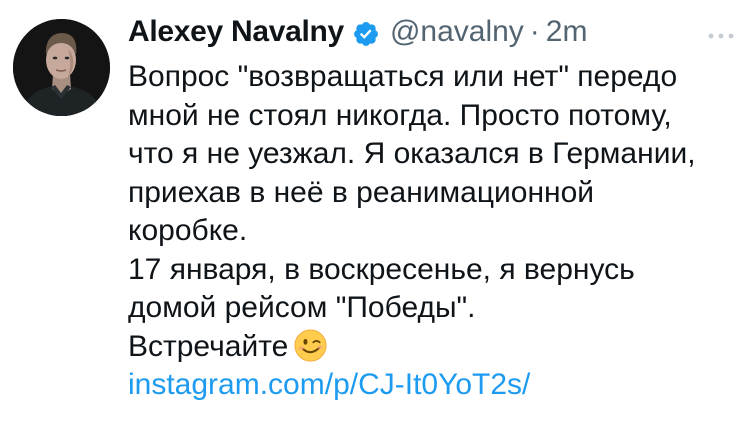 This screenshot has width=753, height=437. Describe the element at coordinates (721, 33) in the screenshot. I see `more-dots-icon` at that location.